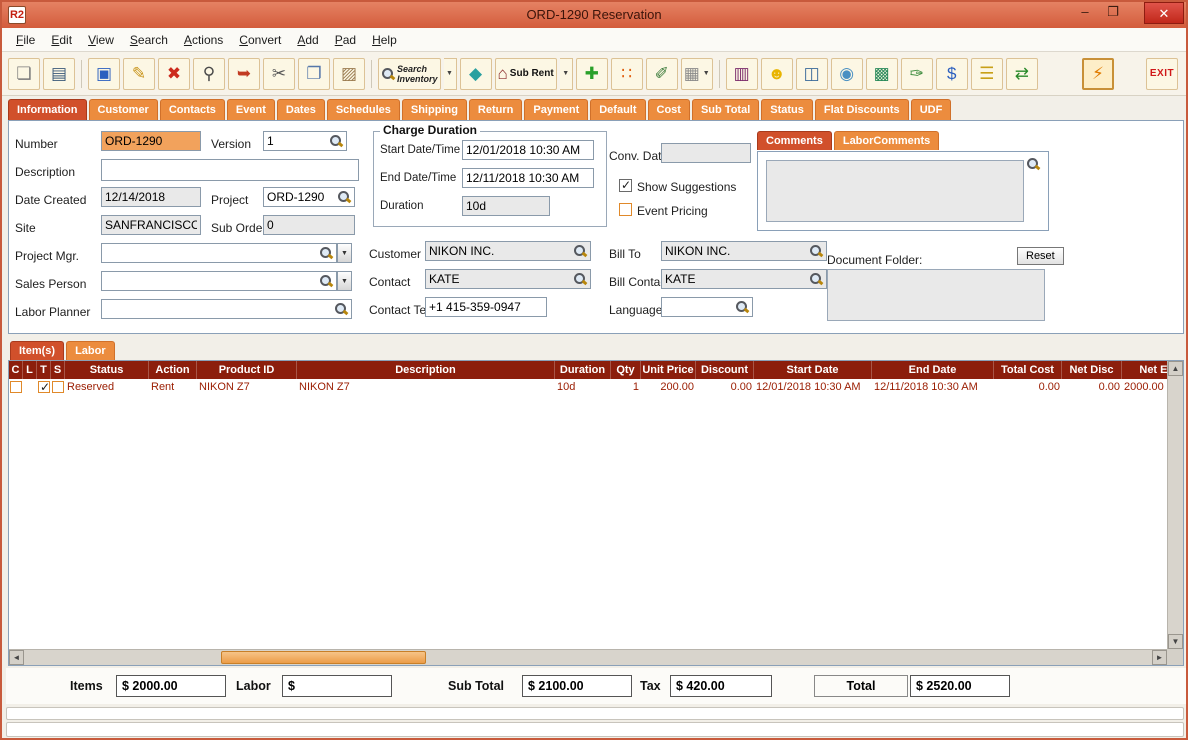 Image resolution: width=1188 pixels, height=740 pixels. What do you see at coordinates (336, 141) in the screenshot?
I see `version-lookup-icon` at bounding box center [336, 141].